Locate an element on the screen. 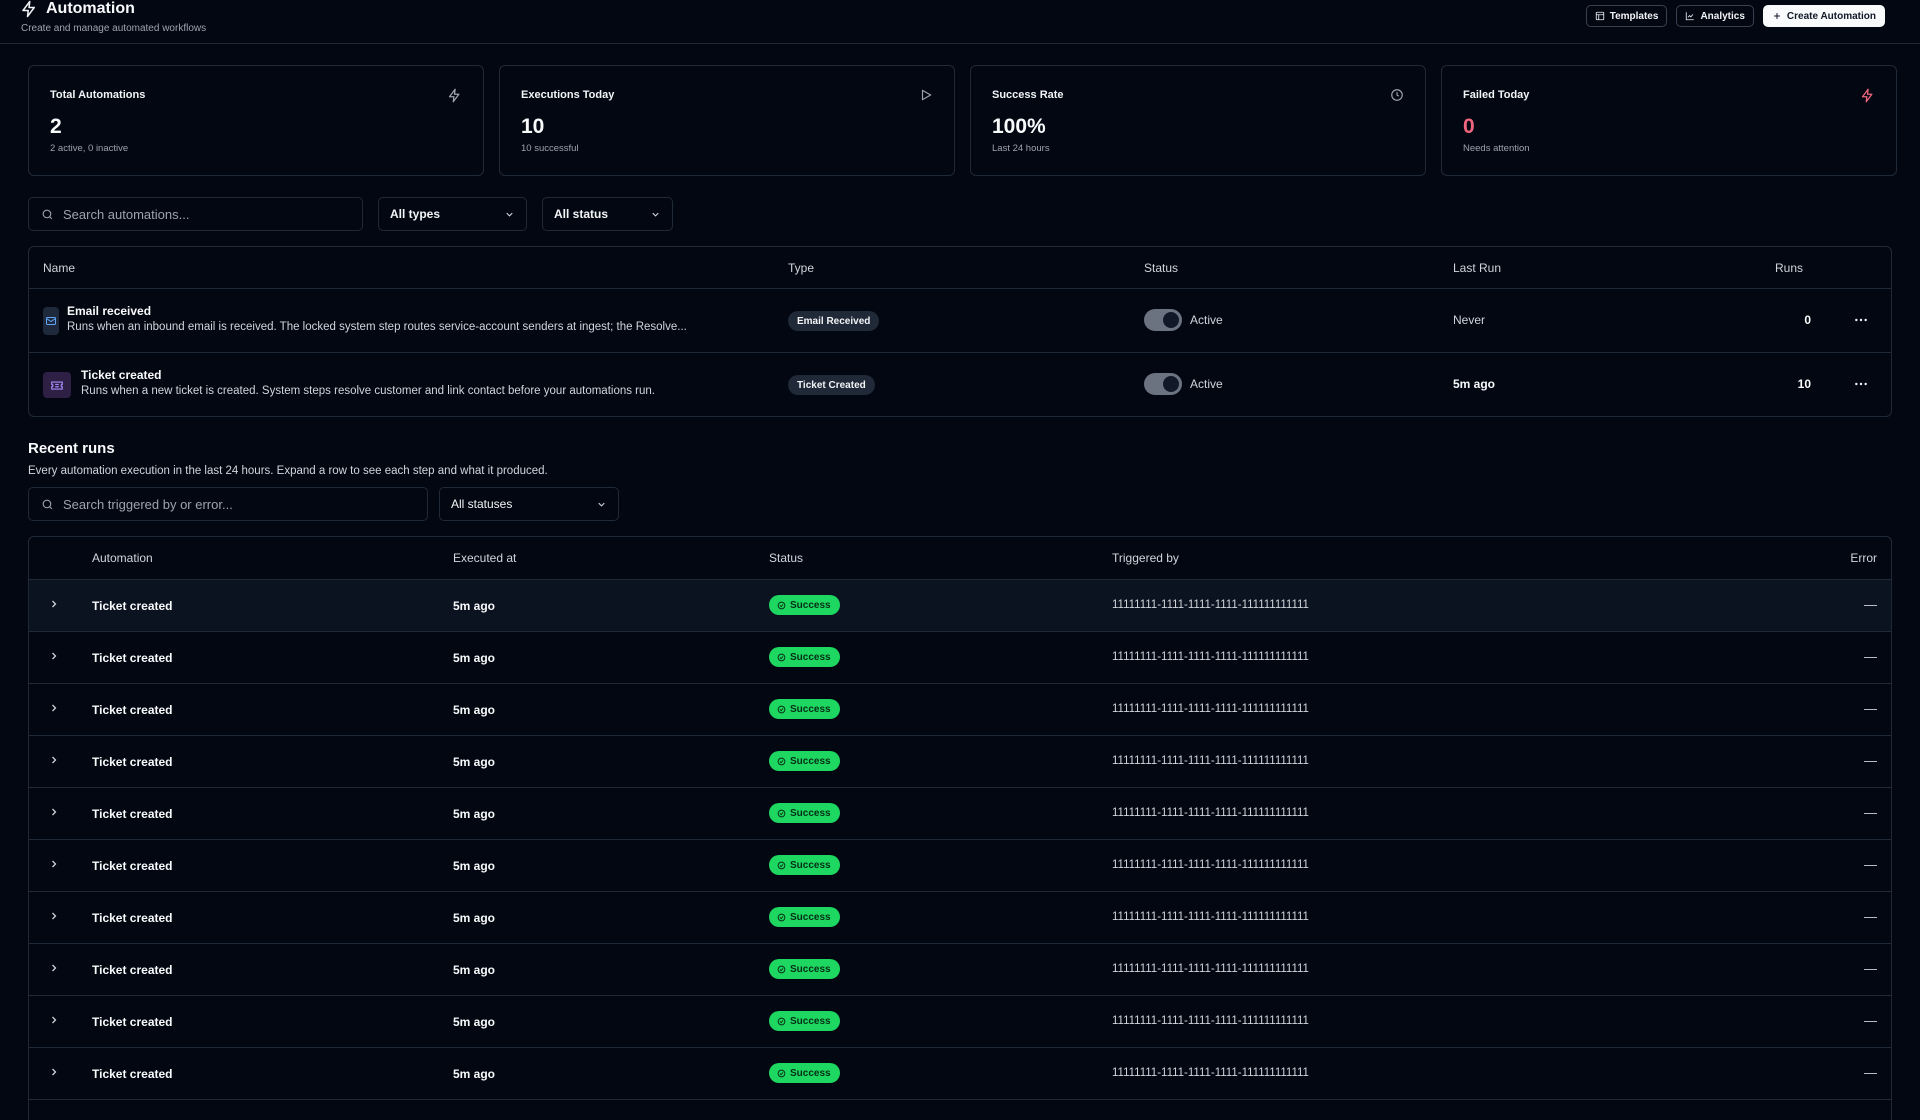  stat-card-total-automations: Total Automations 2 2 active, 0 inactive is located at coordinates (256, 120).